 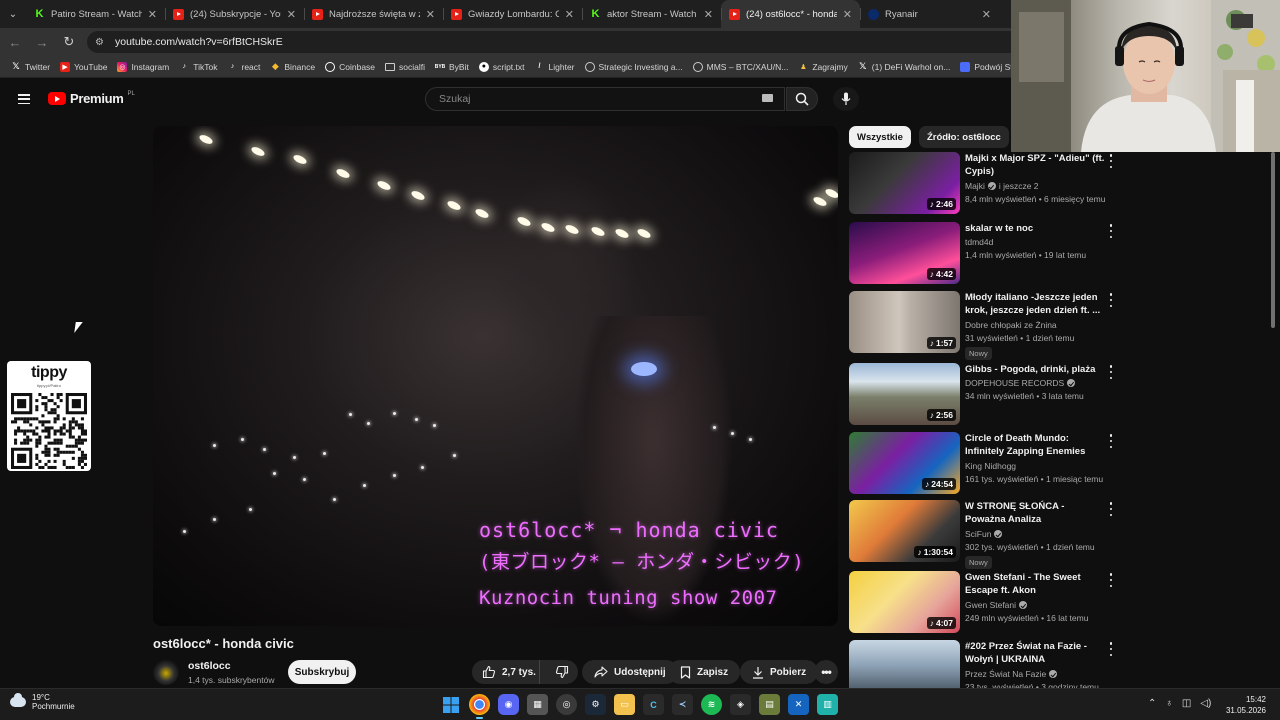 I want to click on file-explorer-icon: ▭, so click(x=624, y=704).